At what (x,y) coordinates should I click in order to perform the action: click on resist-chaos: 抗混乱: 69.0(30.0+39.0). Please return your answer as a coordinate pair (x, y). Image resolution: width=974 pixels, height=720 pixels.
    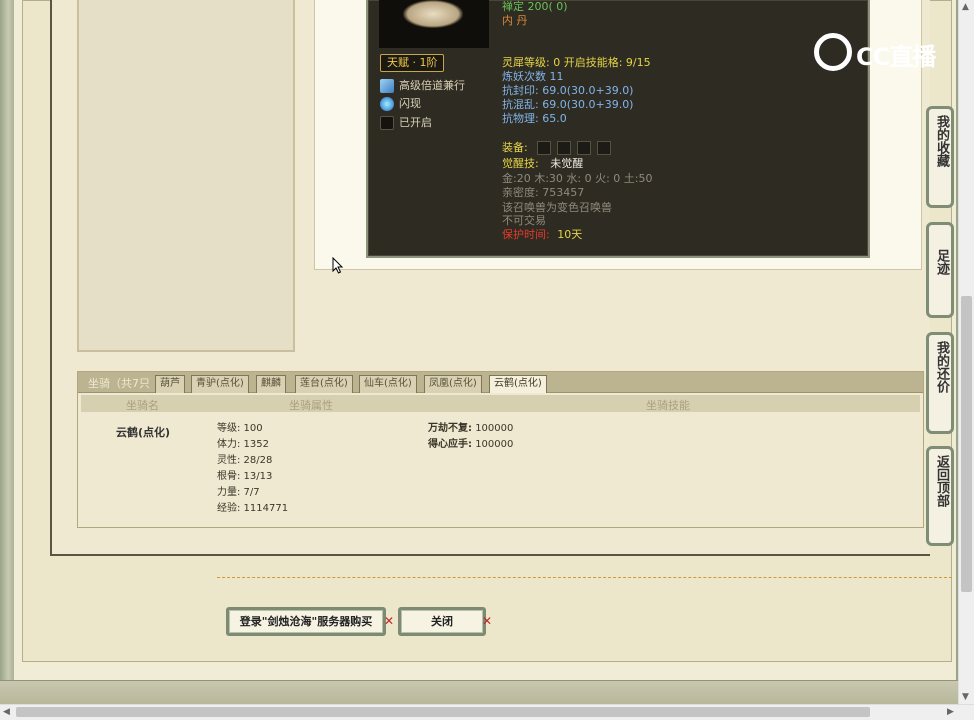
    Looking at the image, I should click on (568, 104).